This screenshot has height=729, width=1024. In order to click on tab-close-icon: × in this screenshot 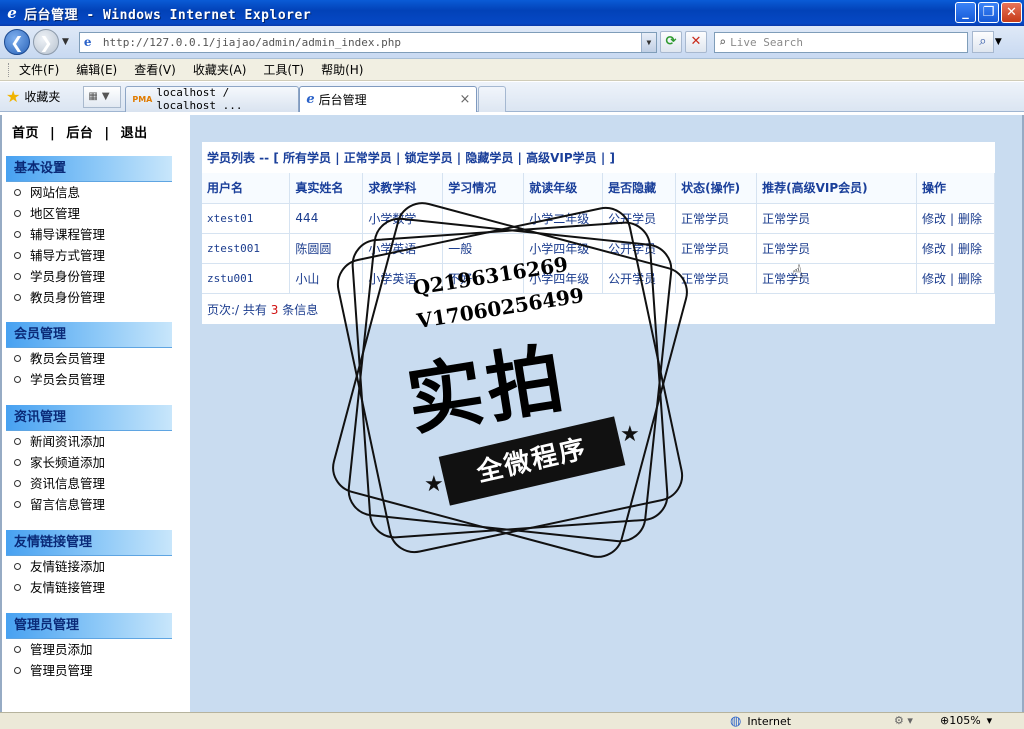, I will do `click(464, 99)`.